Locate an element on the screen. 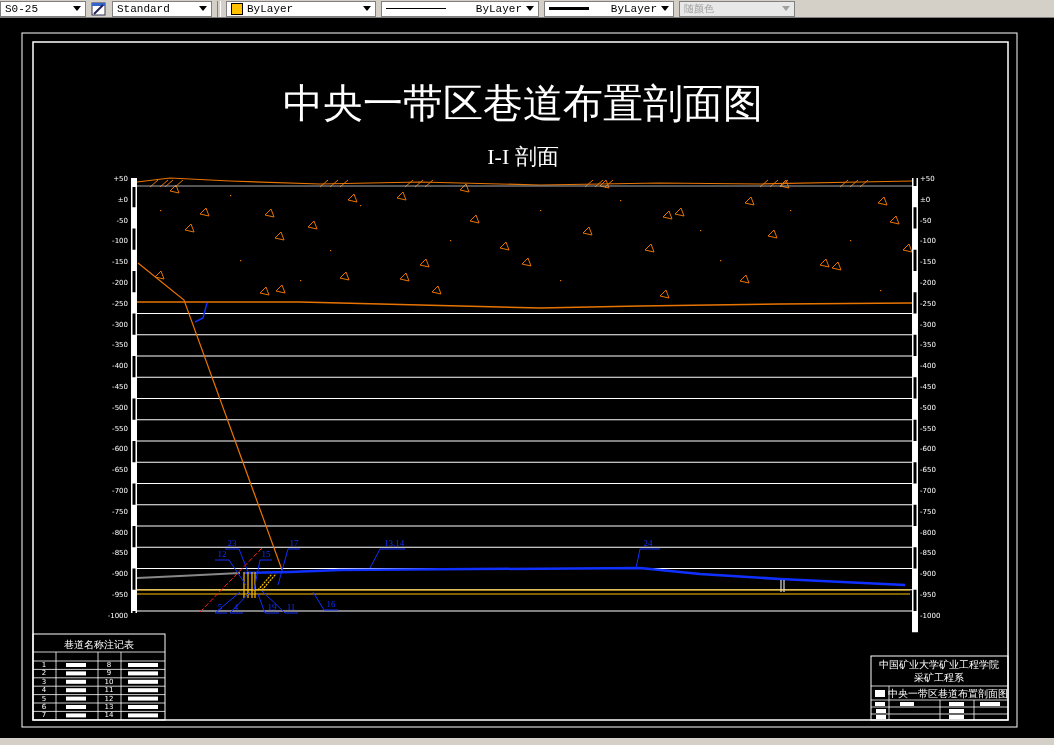  roadway-label: 4 is located at coordinates (236, 607).